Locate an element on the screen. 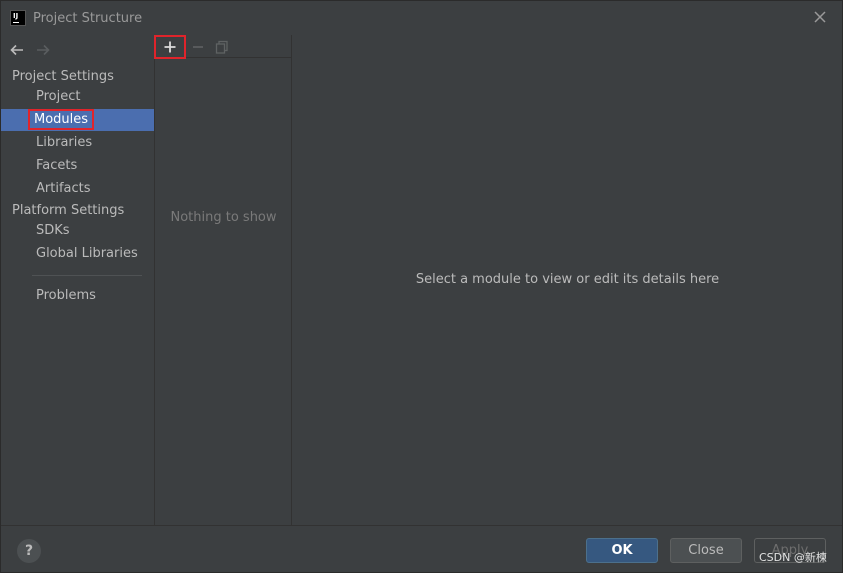  close-button: Close is located at coordinates (706, 550).